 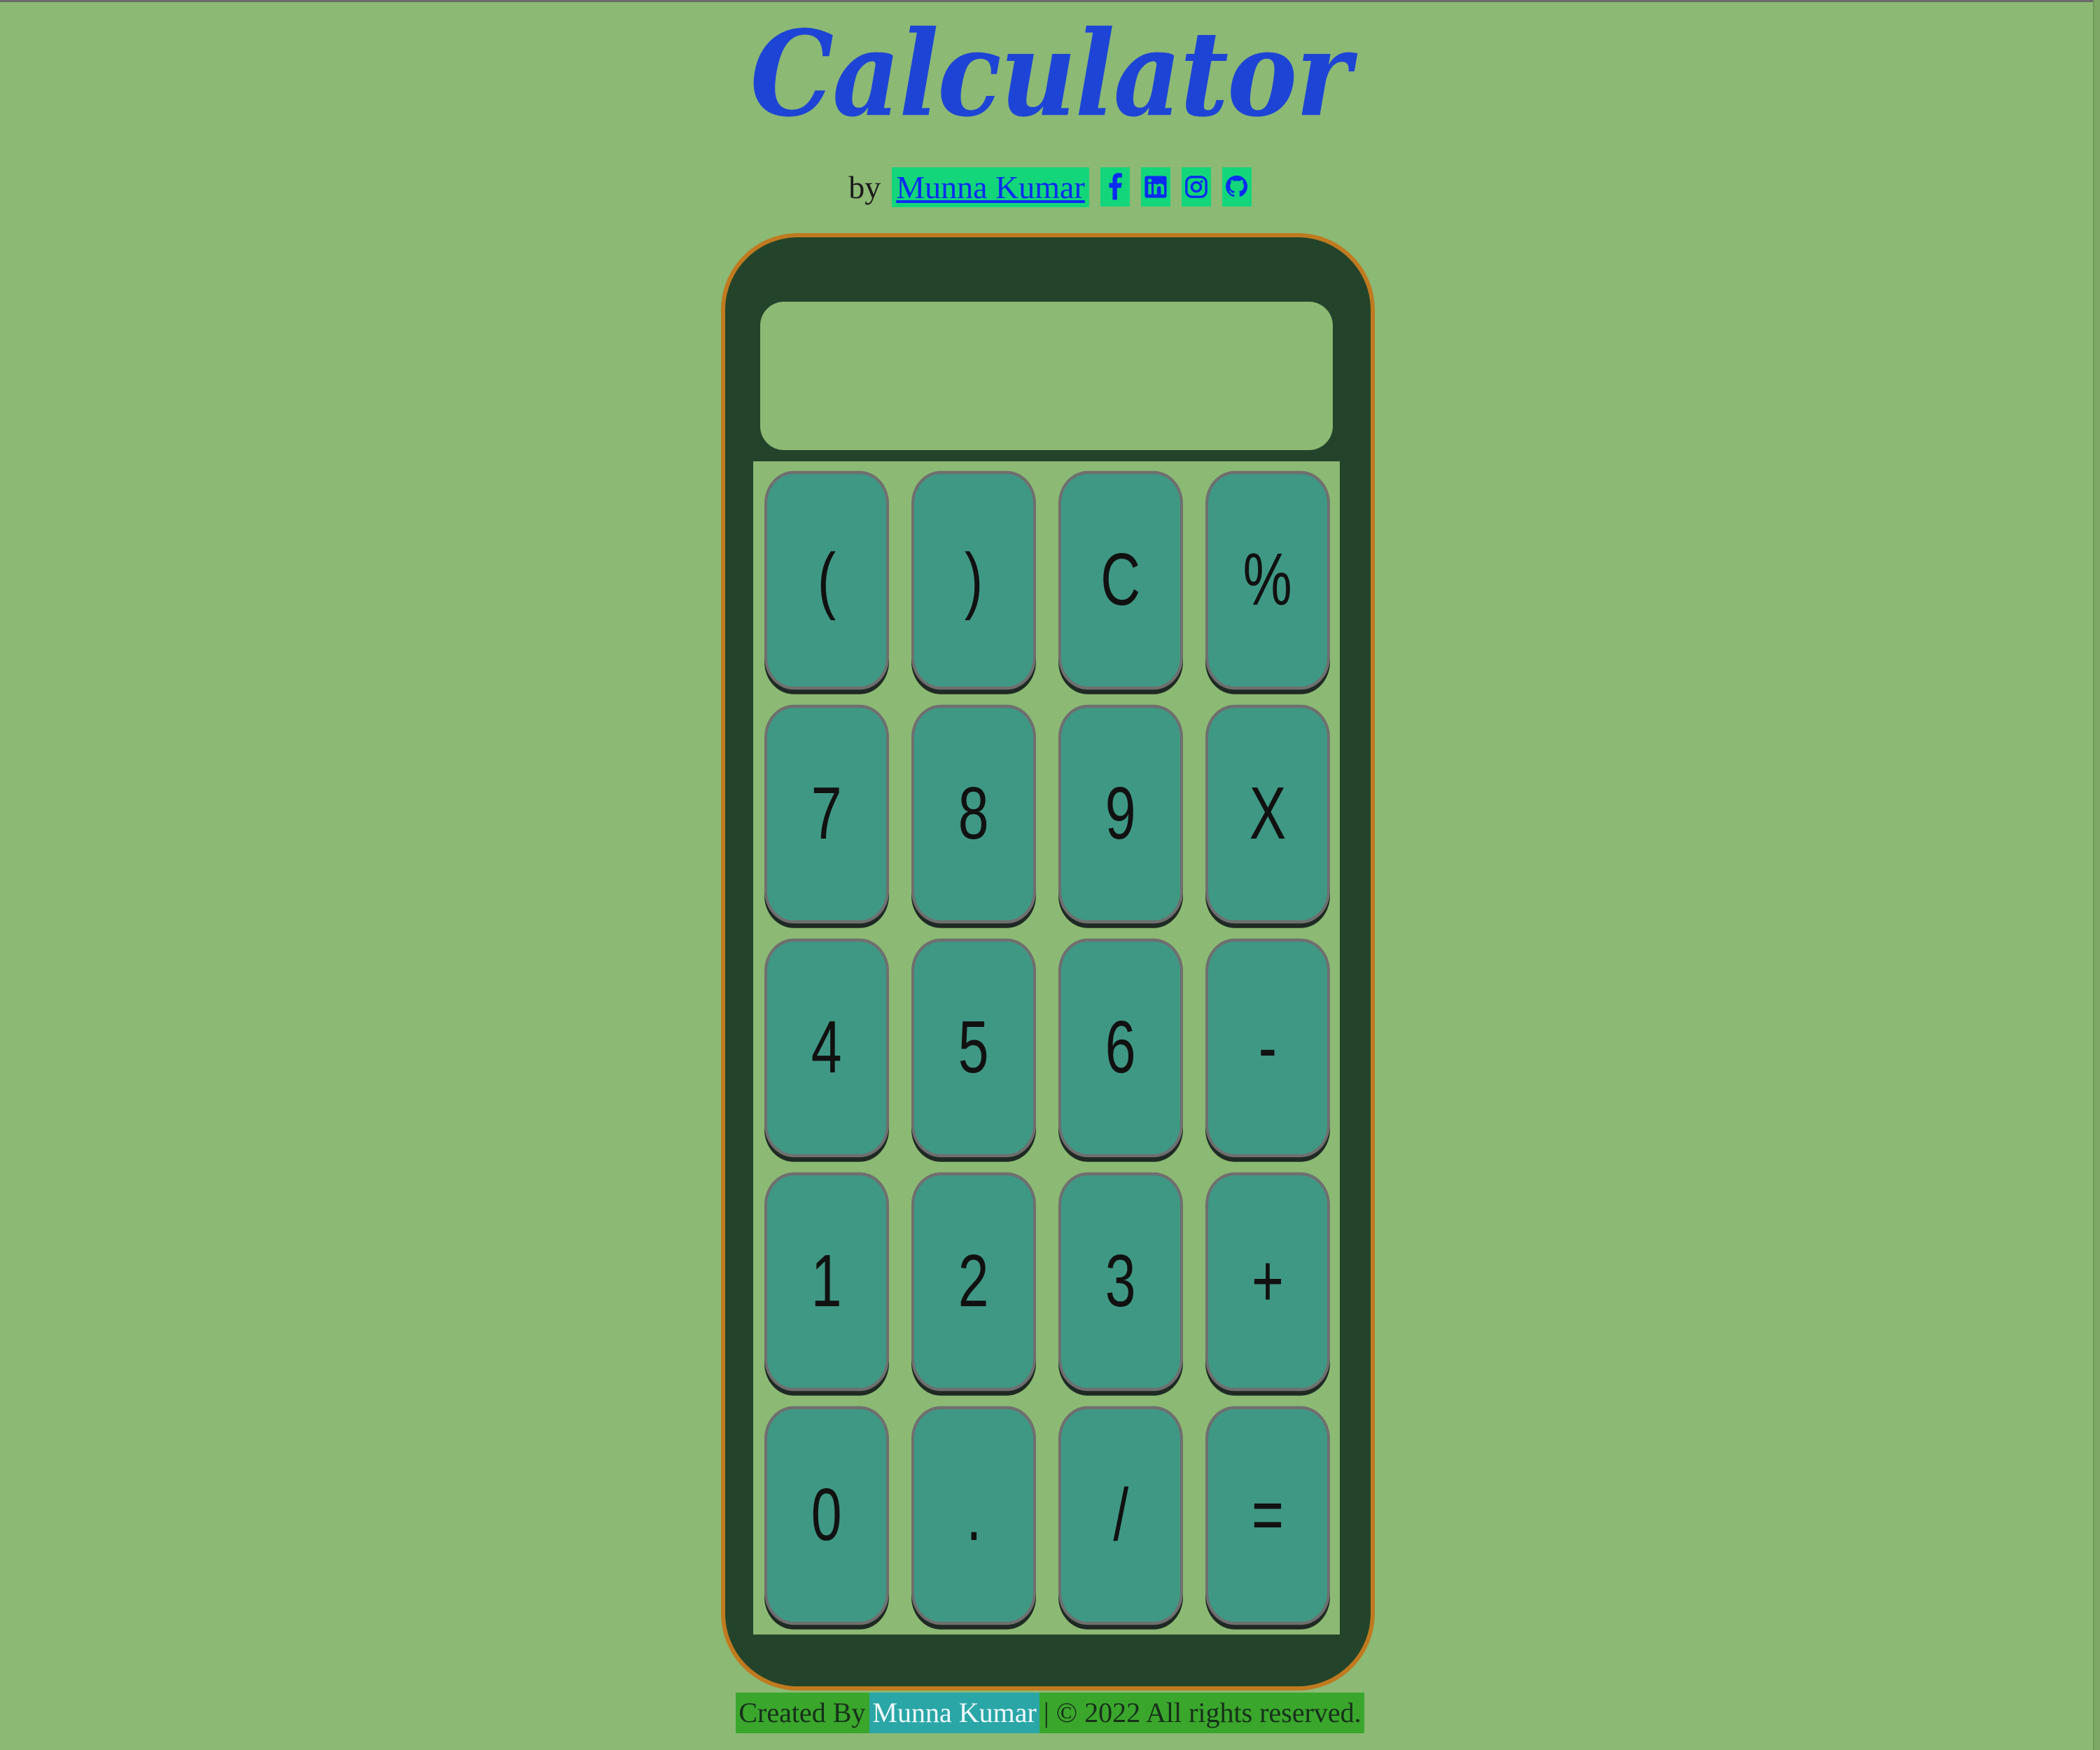 I want to click on key-label: X, so click(x=1268, y=813).